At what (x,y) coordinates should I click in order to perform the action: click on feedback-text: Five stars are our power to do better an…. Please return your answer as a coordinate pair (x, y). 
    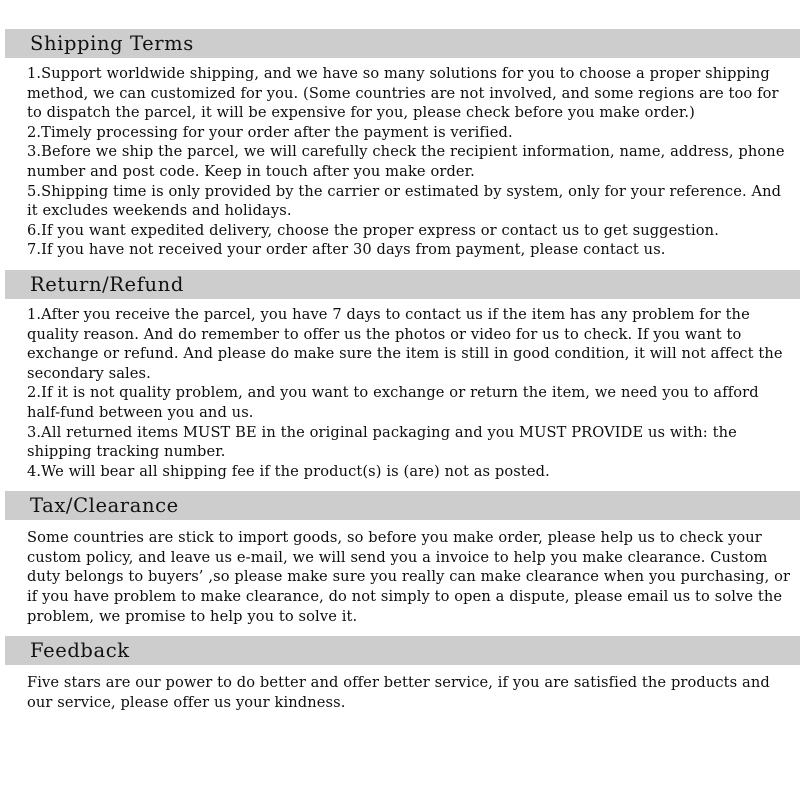
    Looking at the image, I should click on (401, 692).